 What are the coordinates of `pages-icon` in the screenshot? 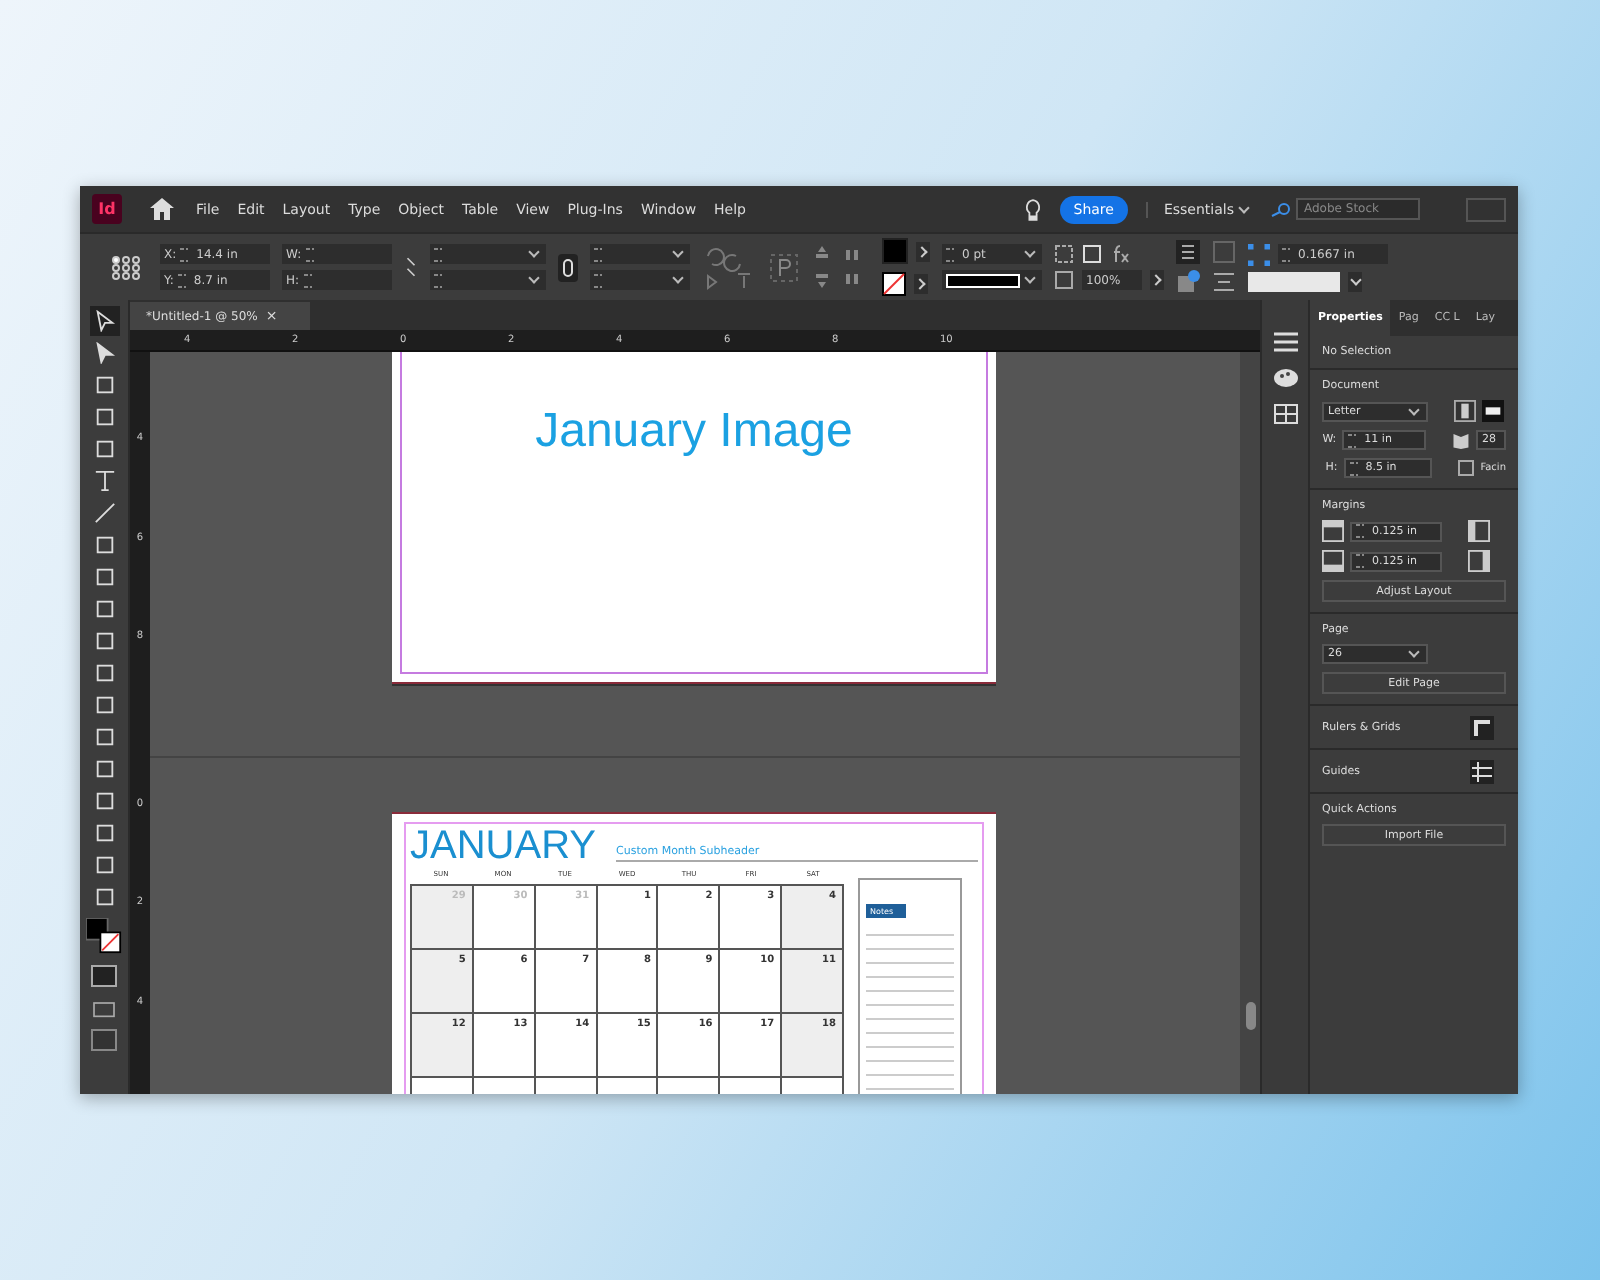 It's located at (1285, 414).